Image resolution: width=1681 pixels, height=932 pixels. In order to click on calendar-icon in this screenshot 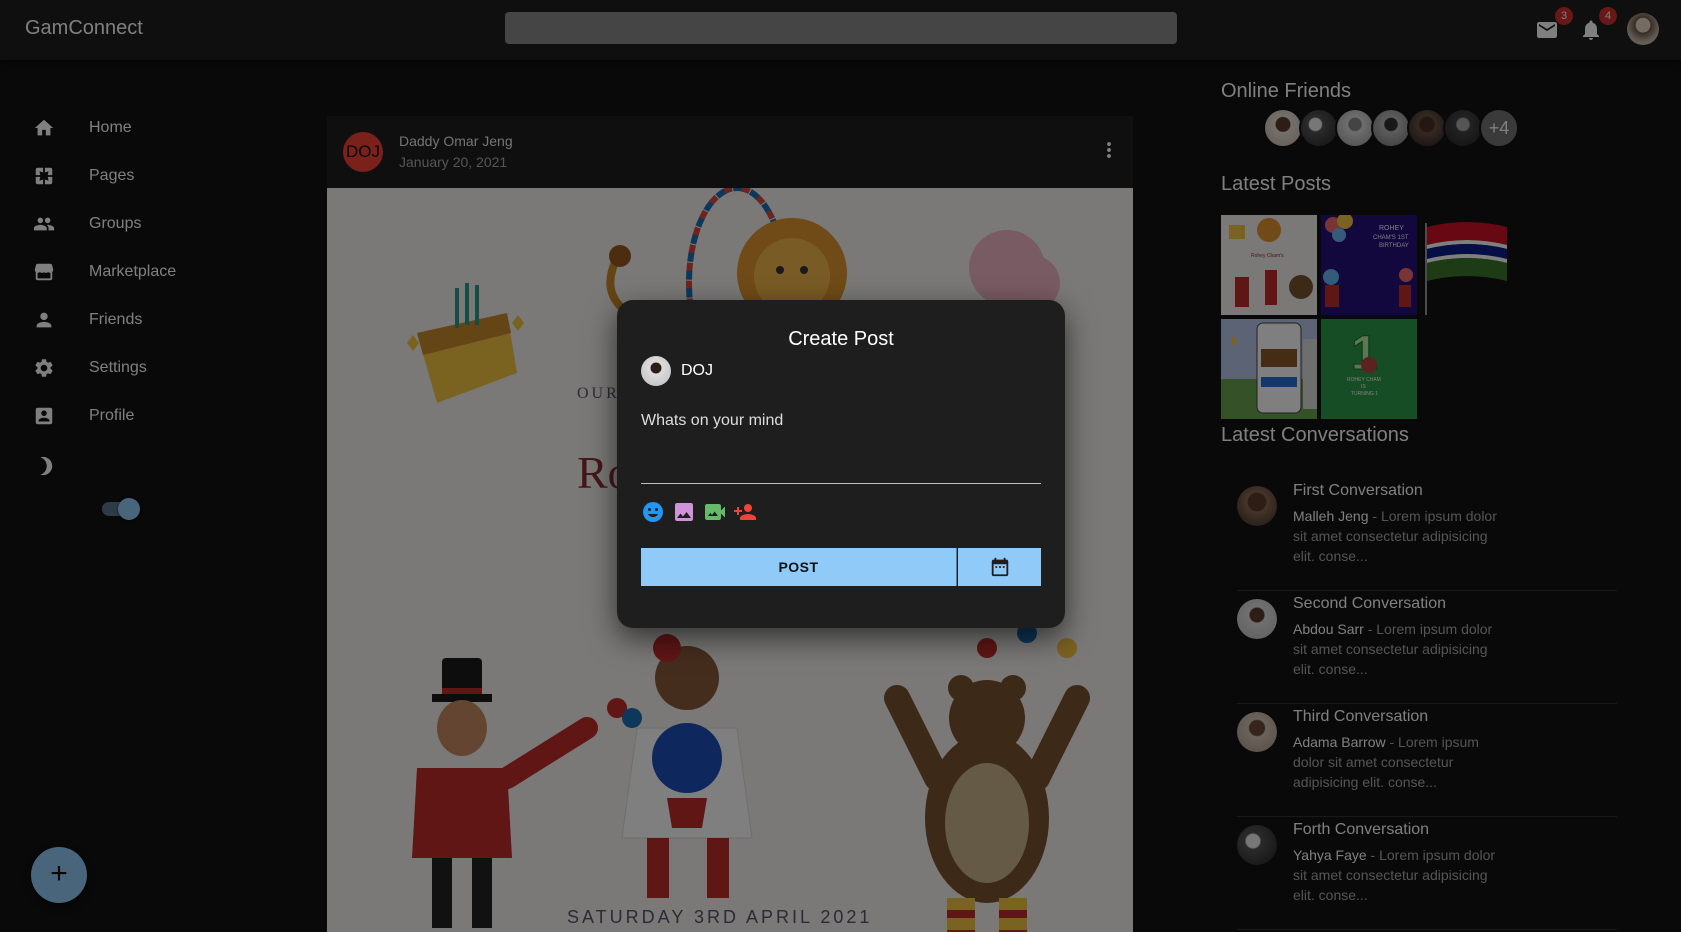, I will do `click(1000, 567)`.